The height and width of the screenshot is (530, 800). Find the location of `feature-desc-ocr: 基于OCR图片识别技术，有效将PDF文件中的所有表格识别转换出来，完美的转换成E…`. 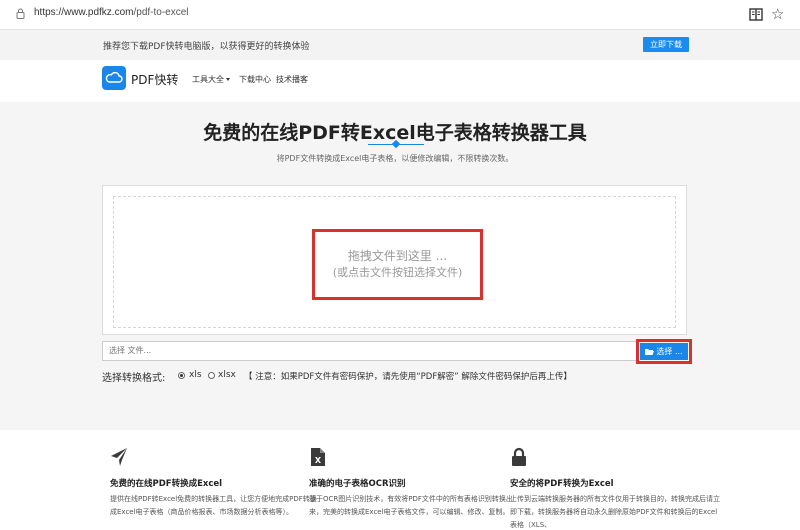

feature-desc-ocr: 基于OCR图片识别技术，有效将PDF文件中的所有表格识别转换出来，完美的转换成E… is located at coordinates (411, 505).